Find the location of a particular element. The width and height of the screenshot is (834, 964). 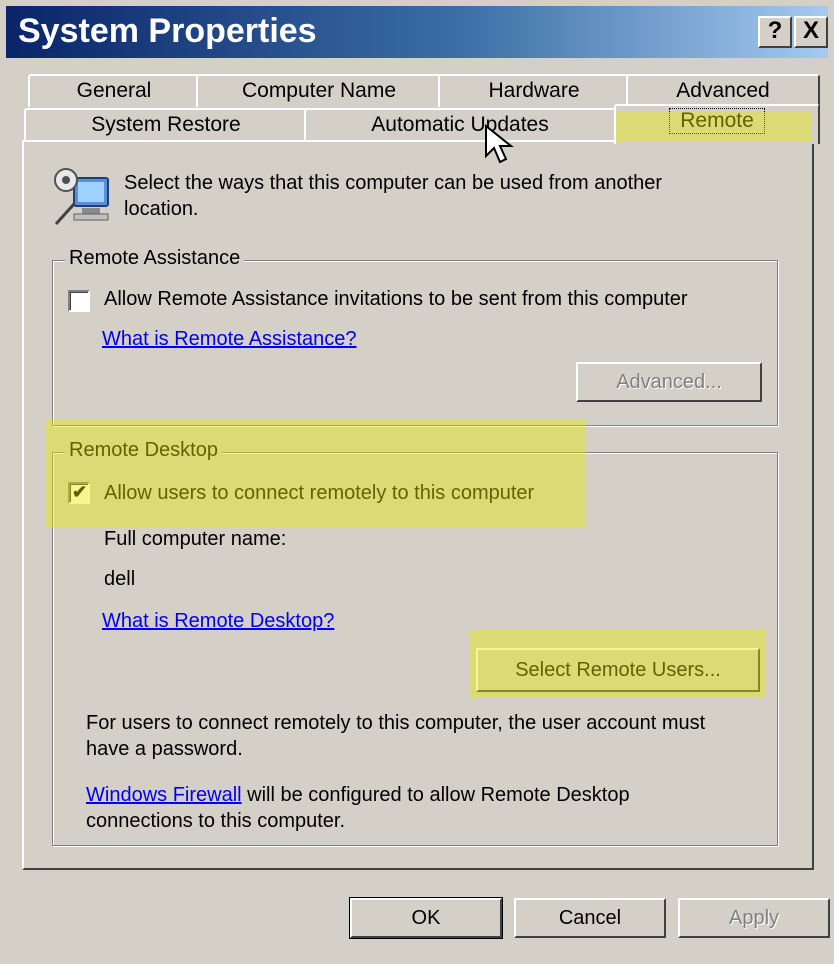

full-computer-name-label: Full computer name: is located at coordinates (195, 539).